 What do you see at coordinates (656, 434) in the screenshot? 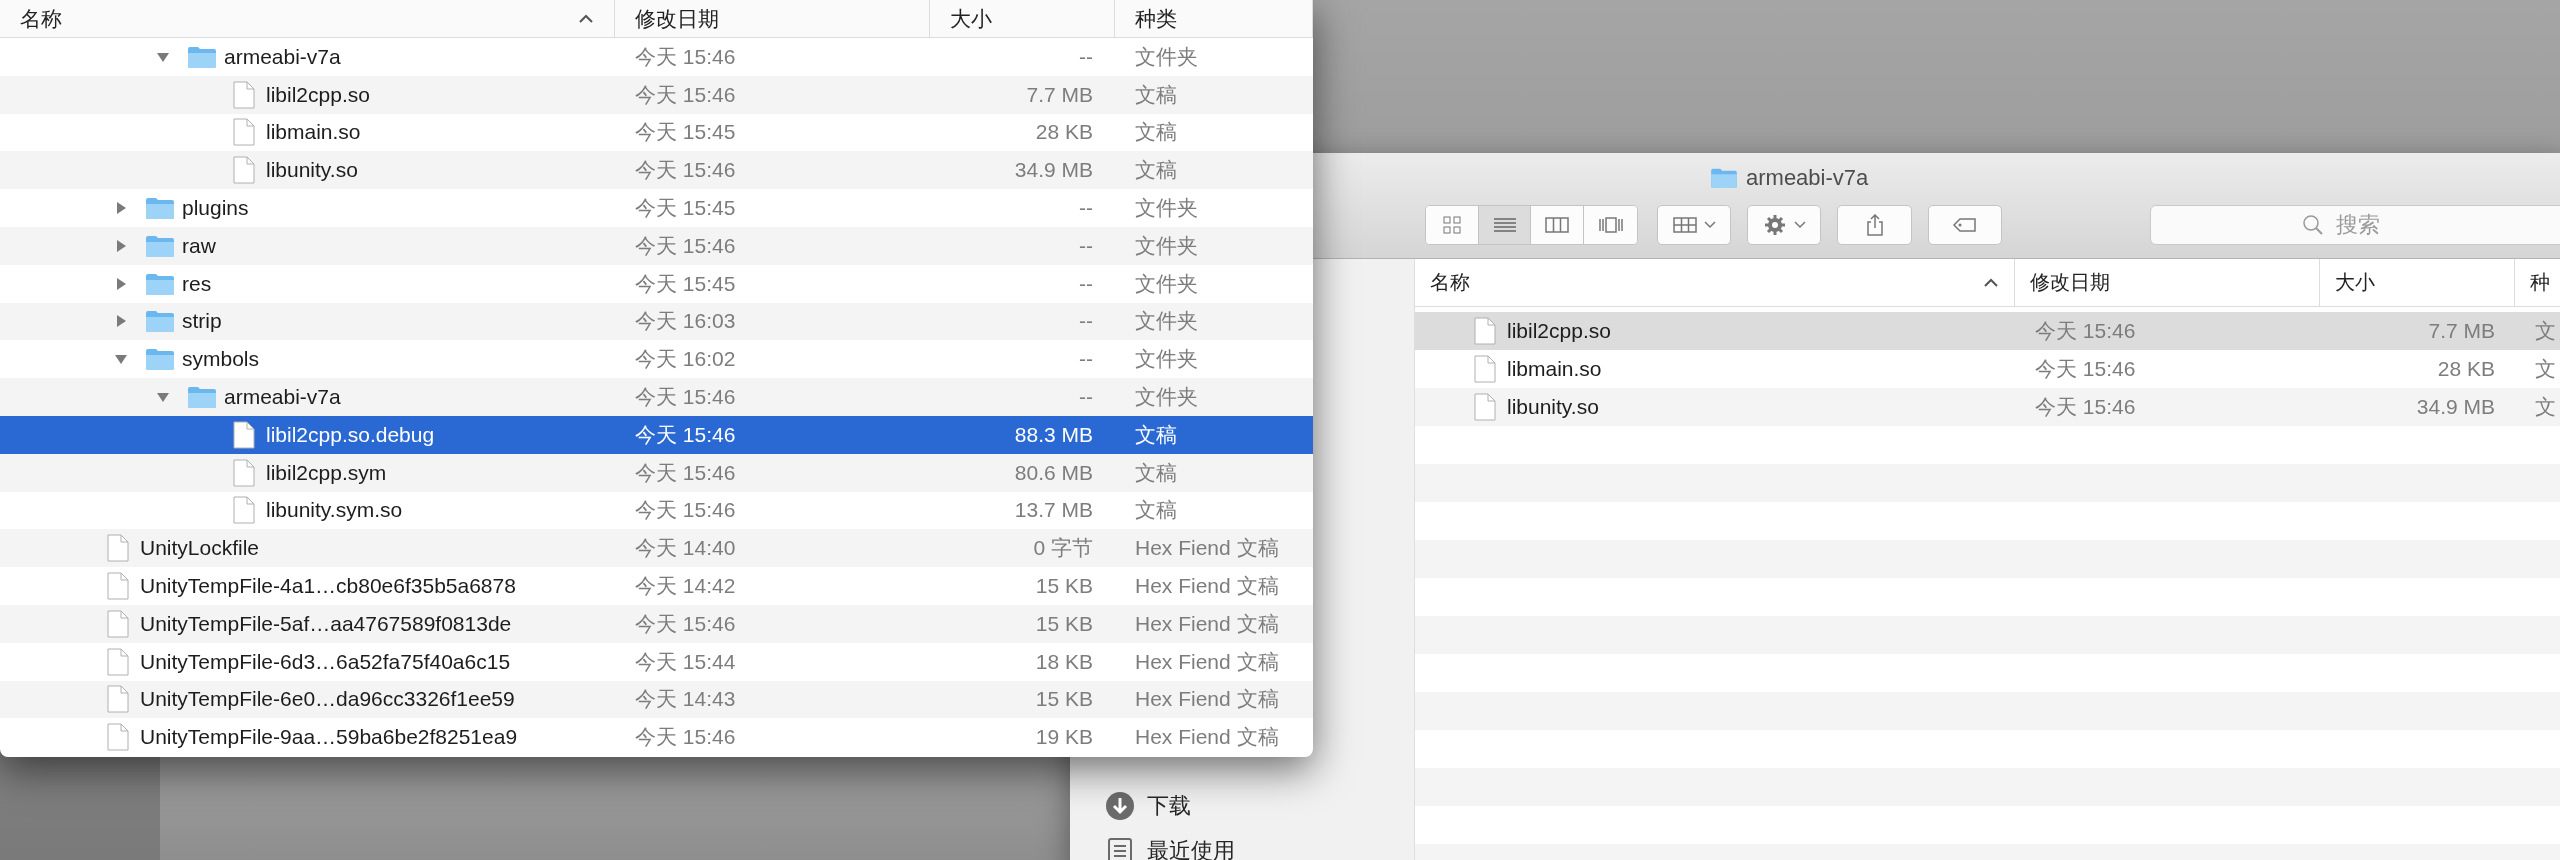
I see `file-row: libil2cpp.so.debug 今天 15:46 88.3 MB 文稿` at bounding box center [656, 434].